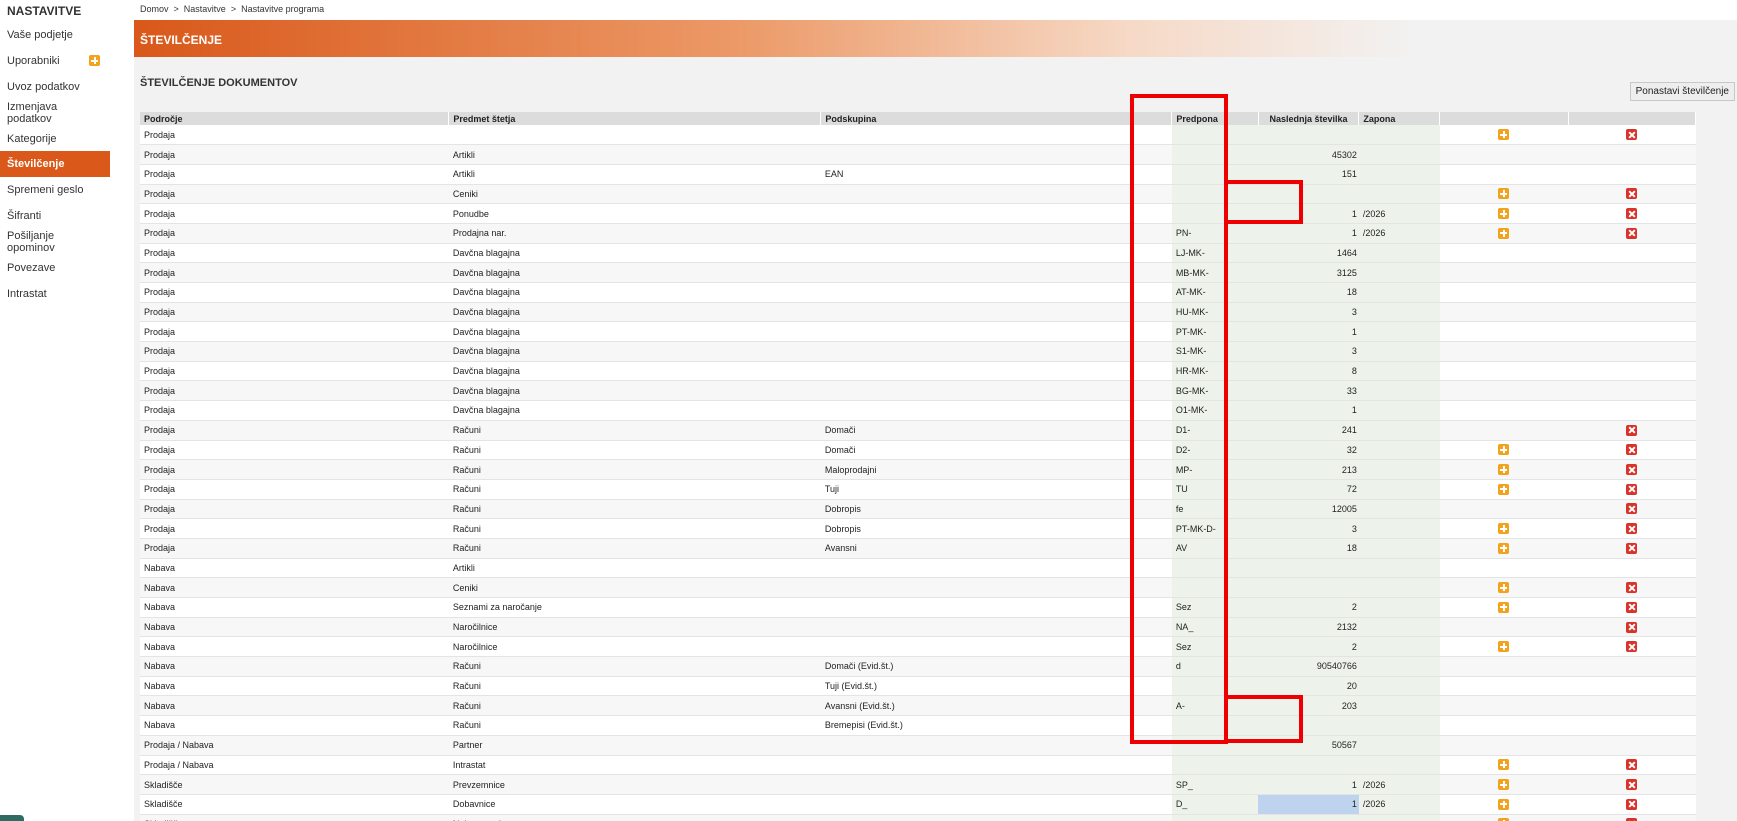 This screenshot has width=1737, height=821. Describe the element at coordinates (55, 61) in the screenshot. I see `sidebar-item: Uporabniki` at that location.